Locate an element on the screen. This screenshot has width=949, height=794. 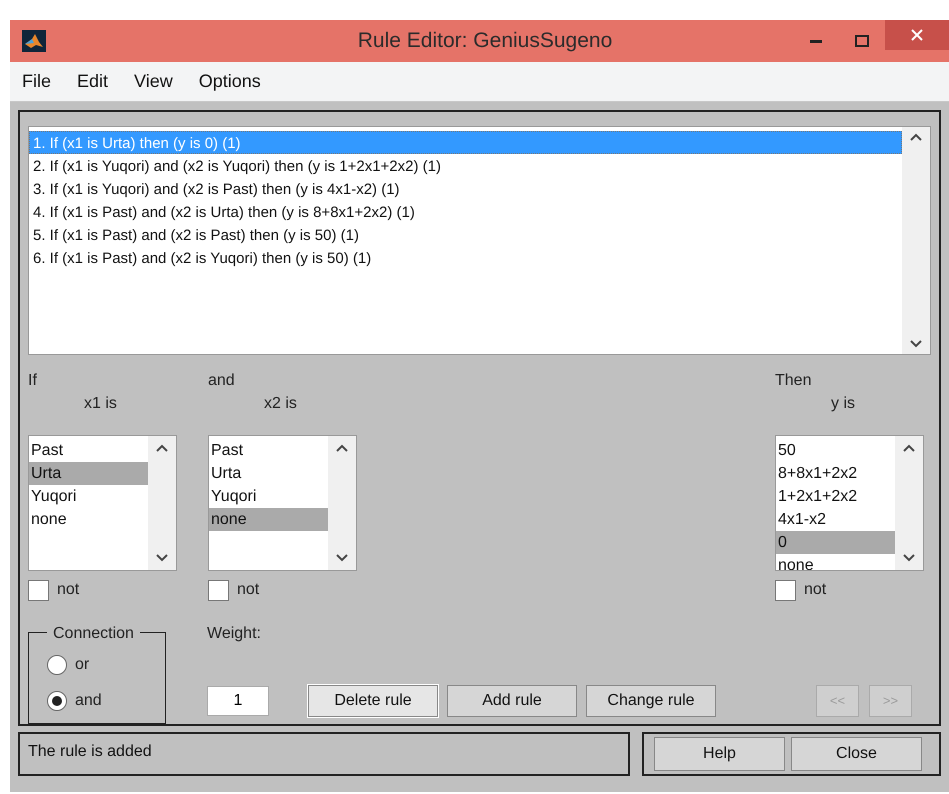
list-box: 50 8+8x1+2x2 1+2x1+2x2 4x1-x2 0 none is located at coordinates (849, 503).